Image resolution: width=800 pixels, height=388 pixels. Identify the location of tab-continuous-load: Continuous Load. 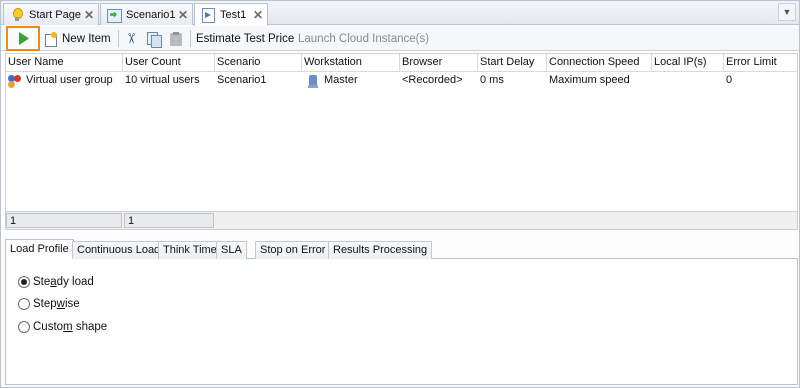
(119, 250).